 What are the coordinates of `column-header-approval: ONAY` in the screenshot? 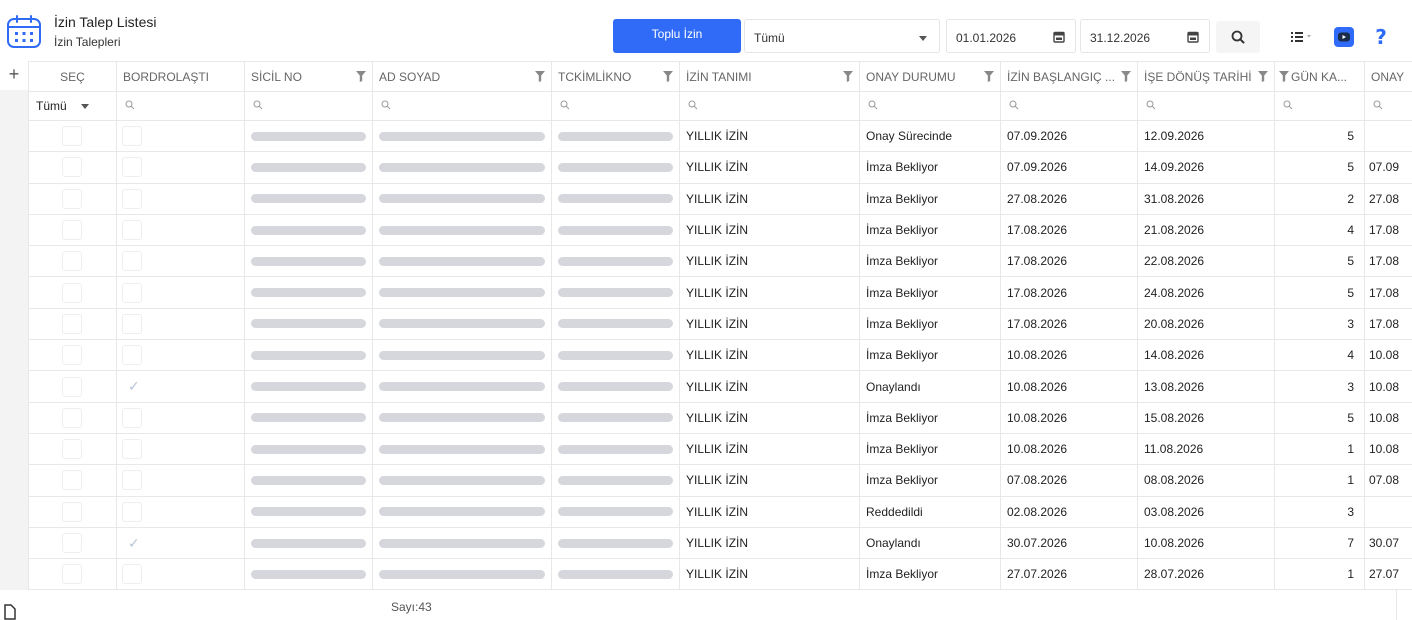 It's located at (1388, 76).